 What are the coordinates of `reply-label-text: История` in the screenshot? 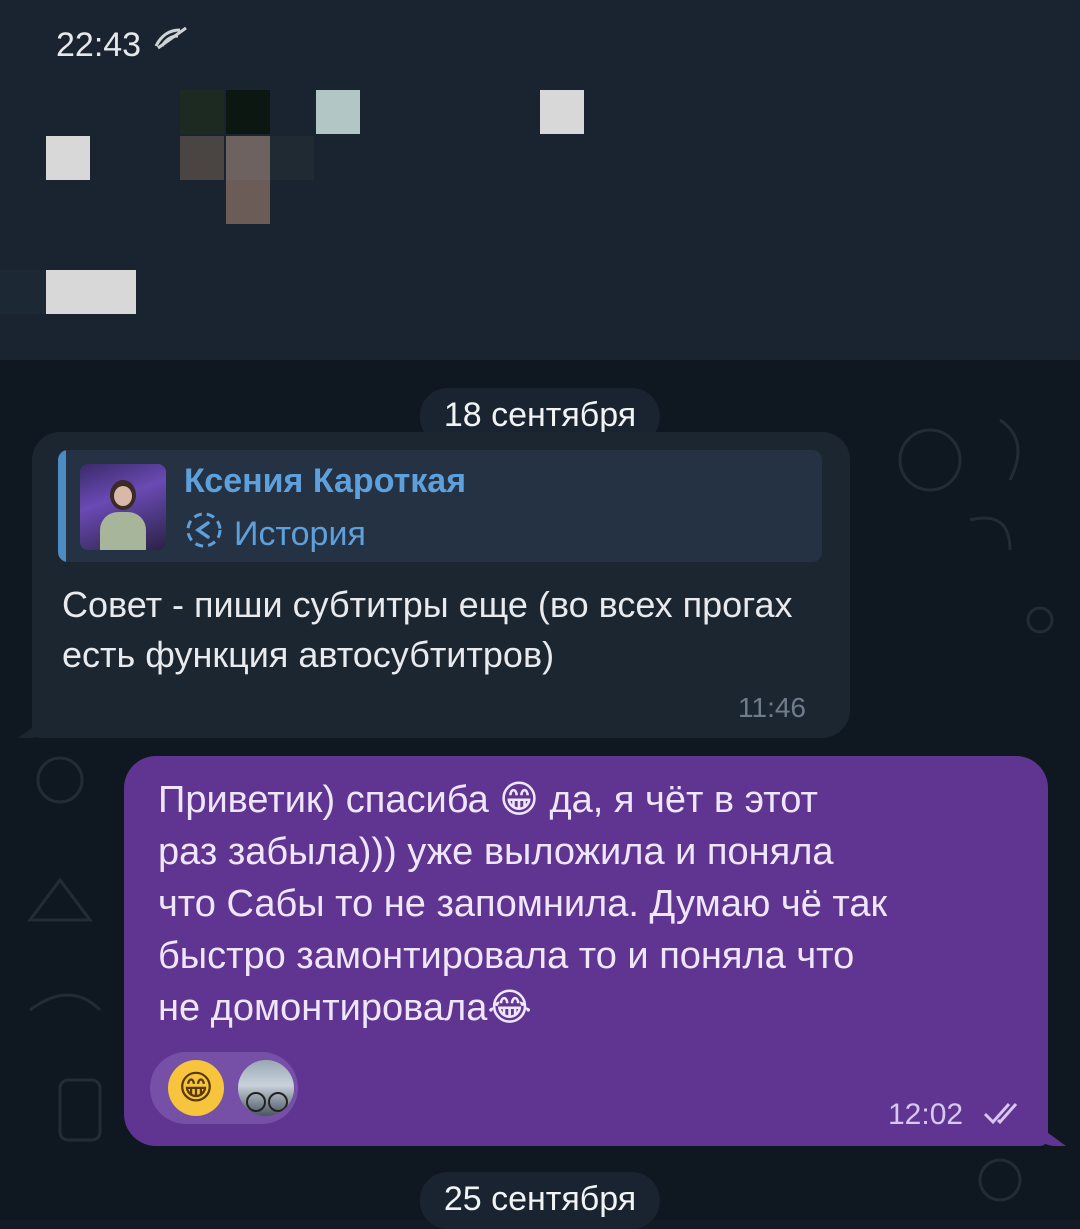 It's located at (300, 534).